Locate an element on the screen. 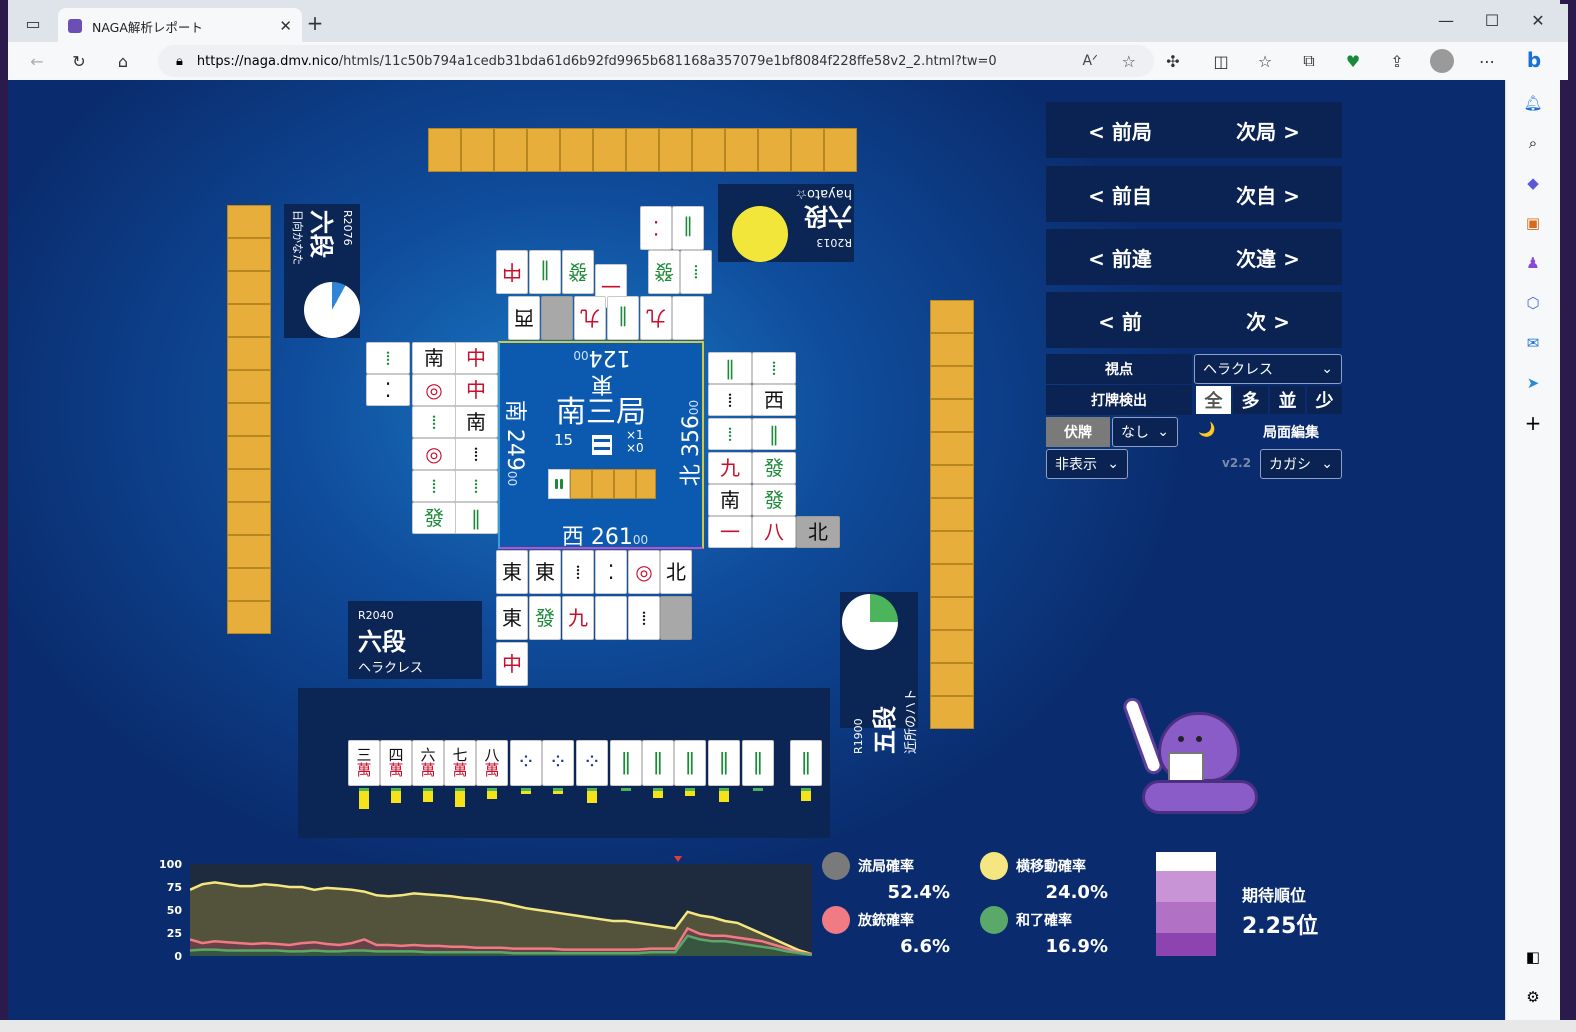  collections-icon: ⧉ is located at coordinates (1309, 61).